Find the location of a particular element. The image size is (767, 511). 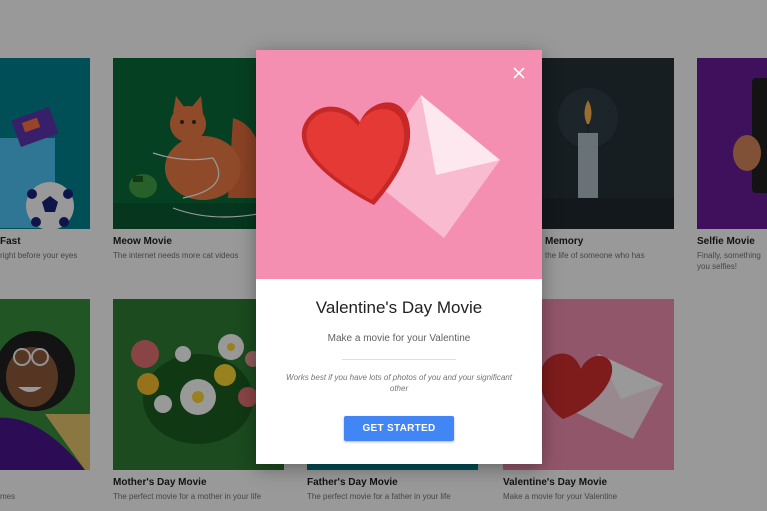

close-button is located at coordinates (519, 73).